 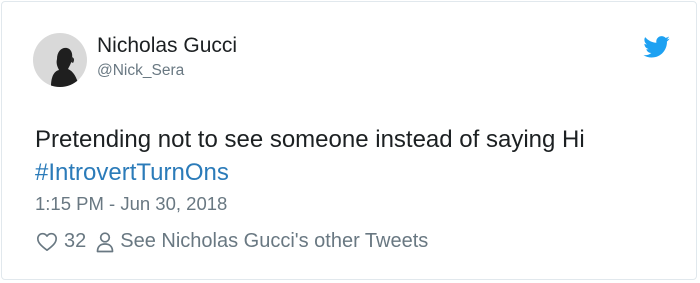 I want to click on hashtag-link: #IntrovertTurnOns, so click(x=355, y=172).